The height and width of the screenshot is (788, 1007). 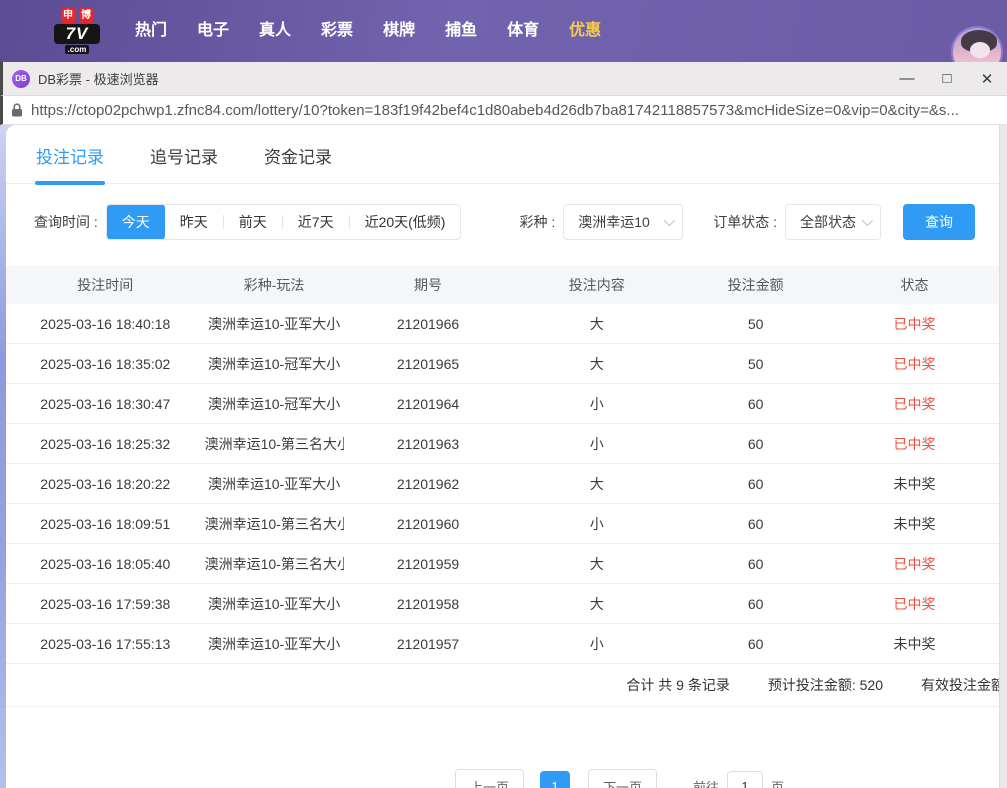 What do you see at coordinates (105, 563) in the screenshot?
I see `cell-bet-time: 2025-03-16 18:05:40` at bounding box center [105, 563].